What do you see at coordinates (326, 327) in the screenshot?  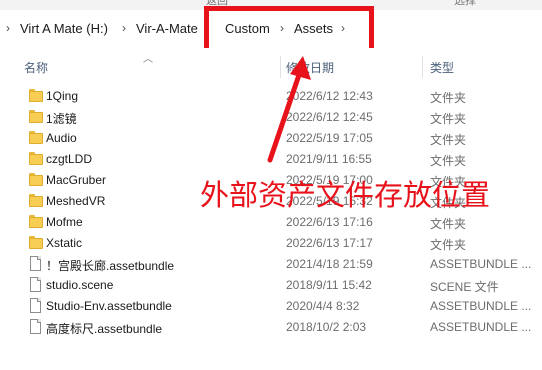 I see `file-date: 2018/10/2 2:03` at bounding box center [326, 327].